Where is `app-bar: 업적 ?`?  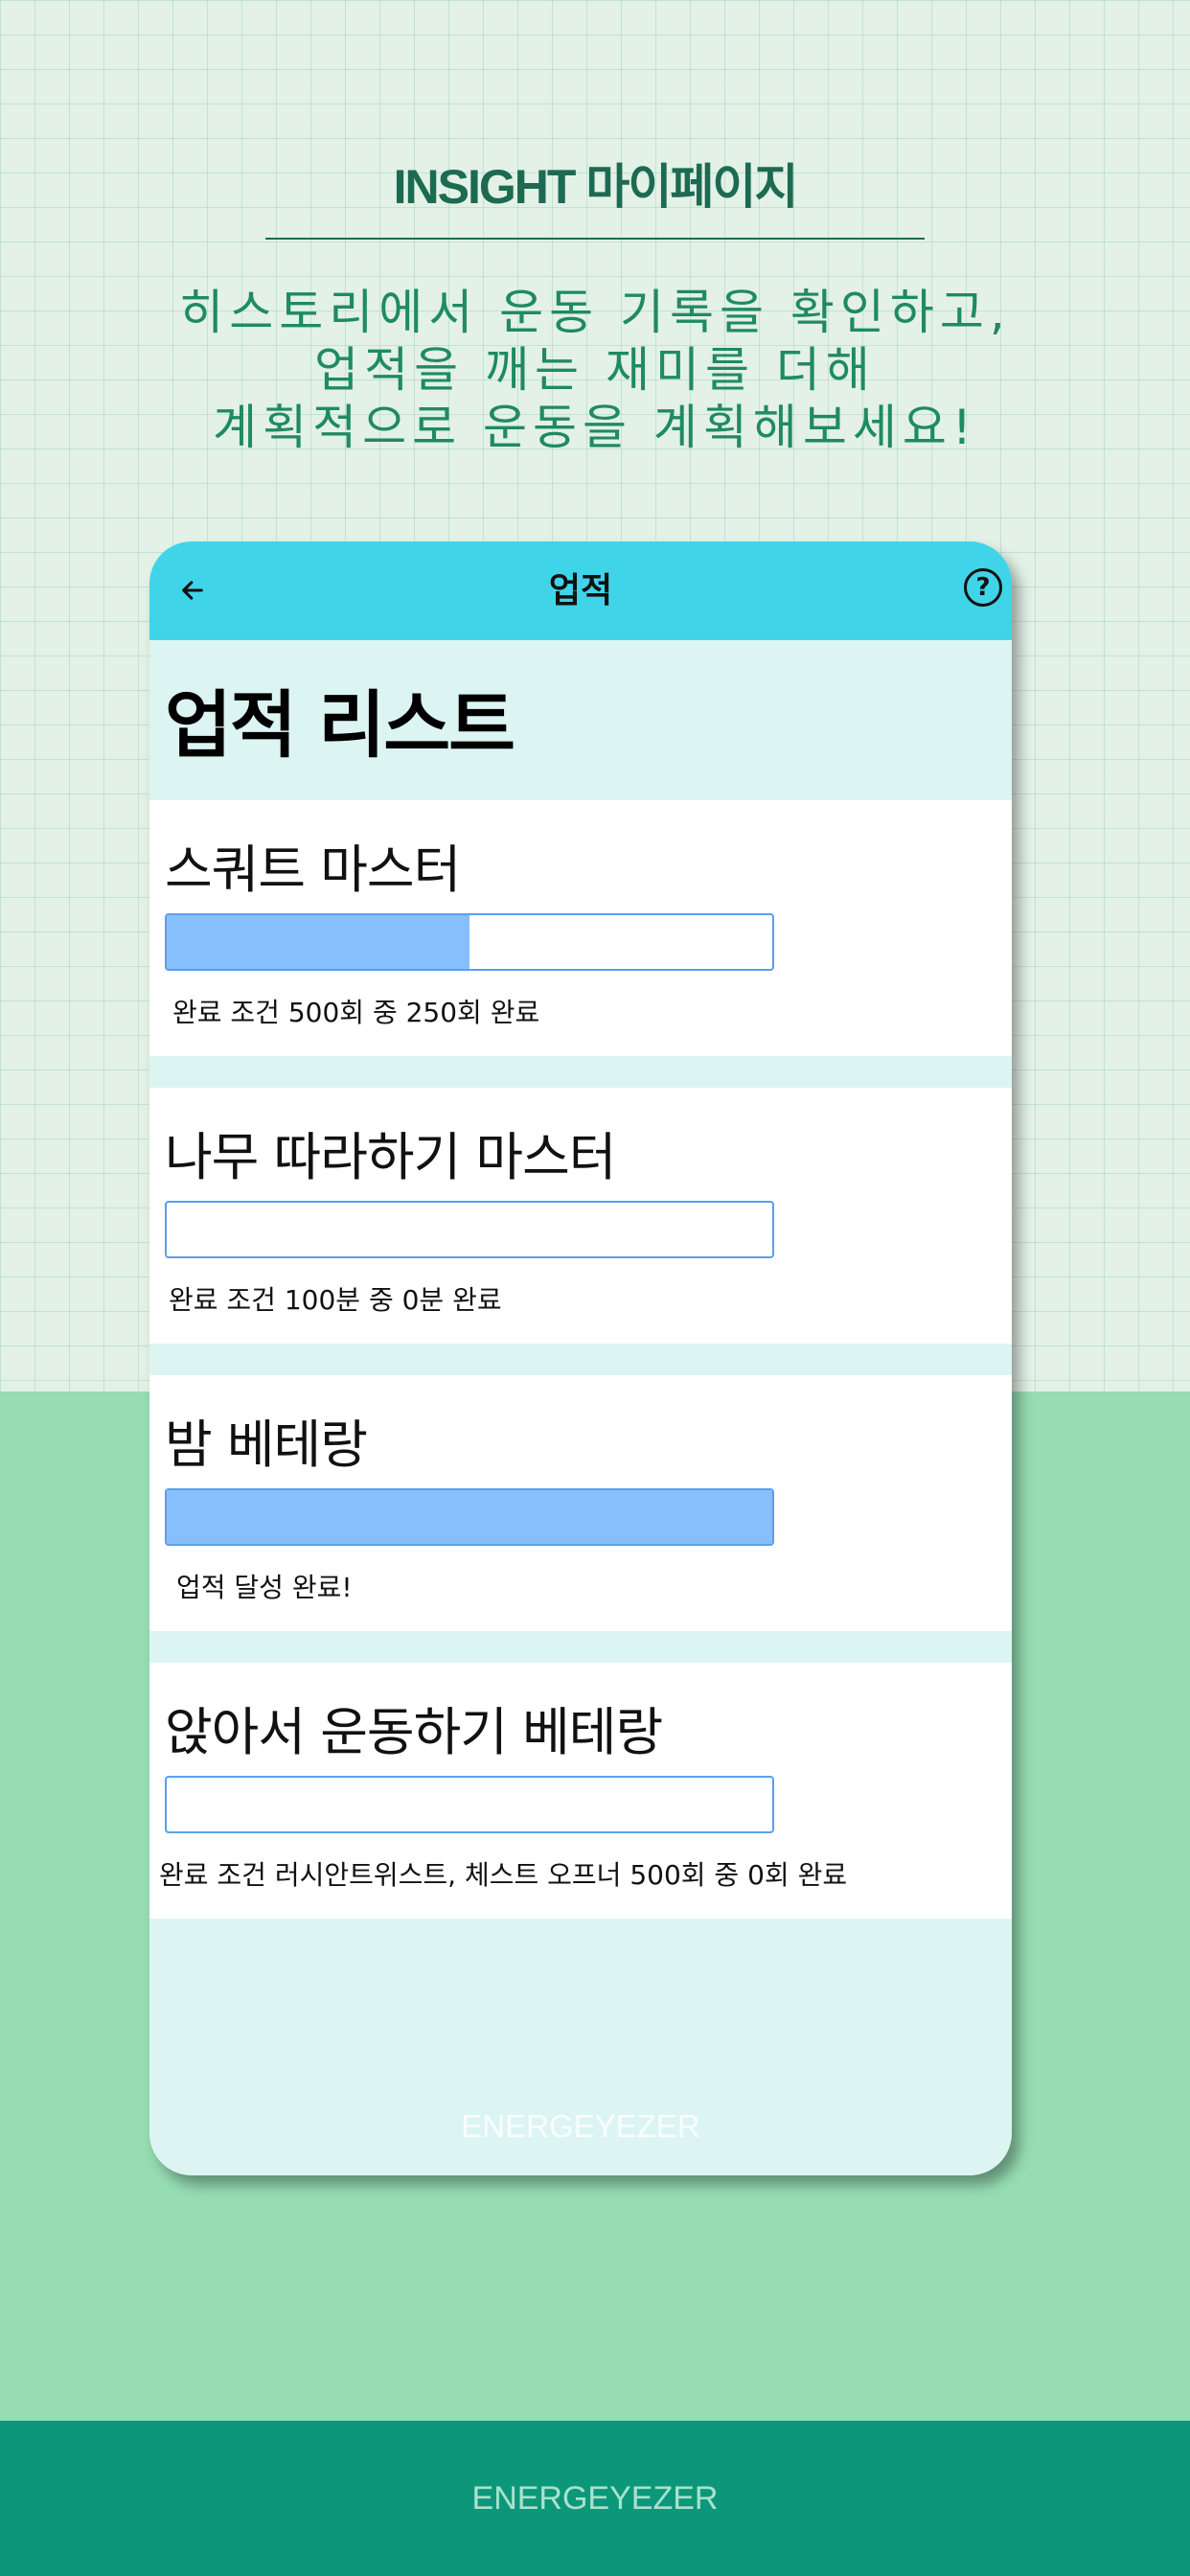
app-bar: 업적 ? is located at coordinates (580, 590).